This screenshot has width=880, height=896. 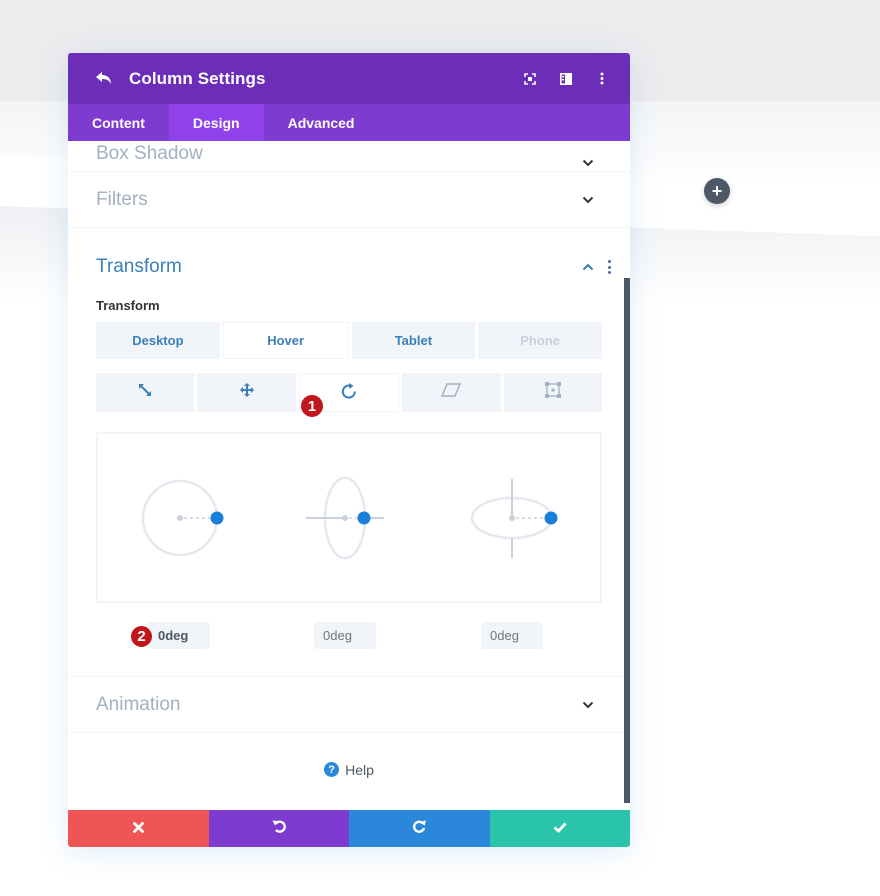 What do you see at coordinates (312, 406) in the screenshot?
I see `annotation-badge-1: 1` at bounding box center [312, 406].